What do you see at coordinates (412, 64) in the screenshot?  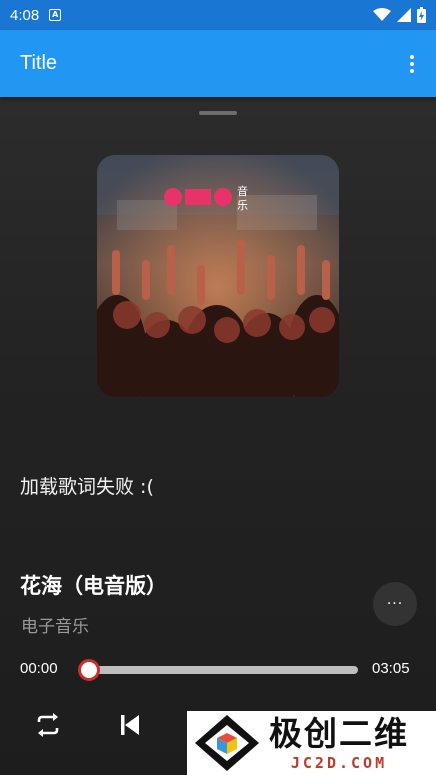 I see `more-vert-icon` at bounding box center [412, 64].